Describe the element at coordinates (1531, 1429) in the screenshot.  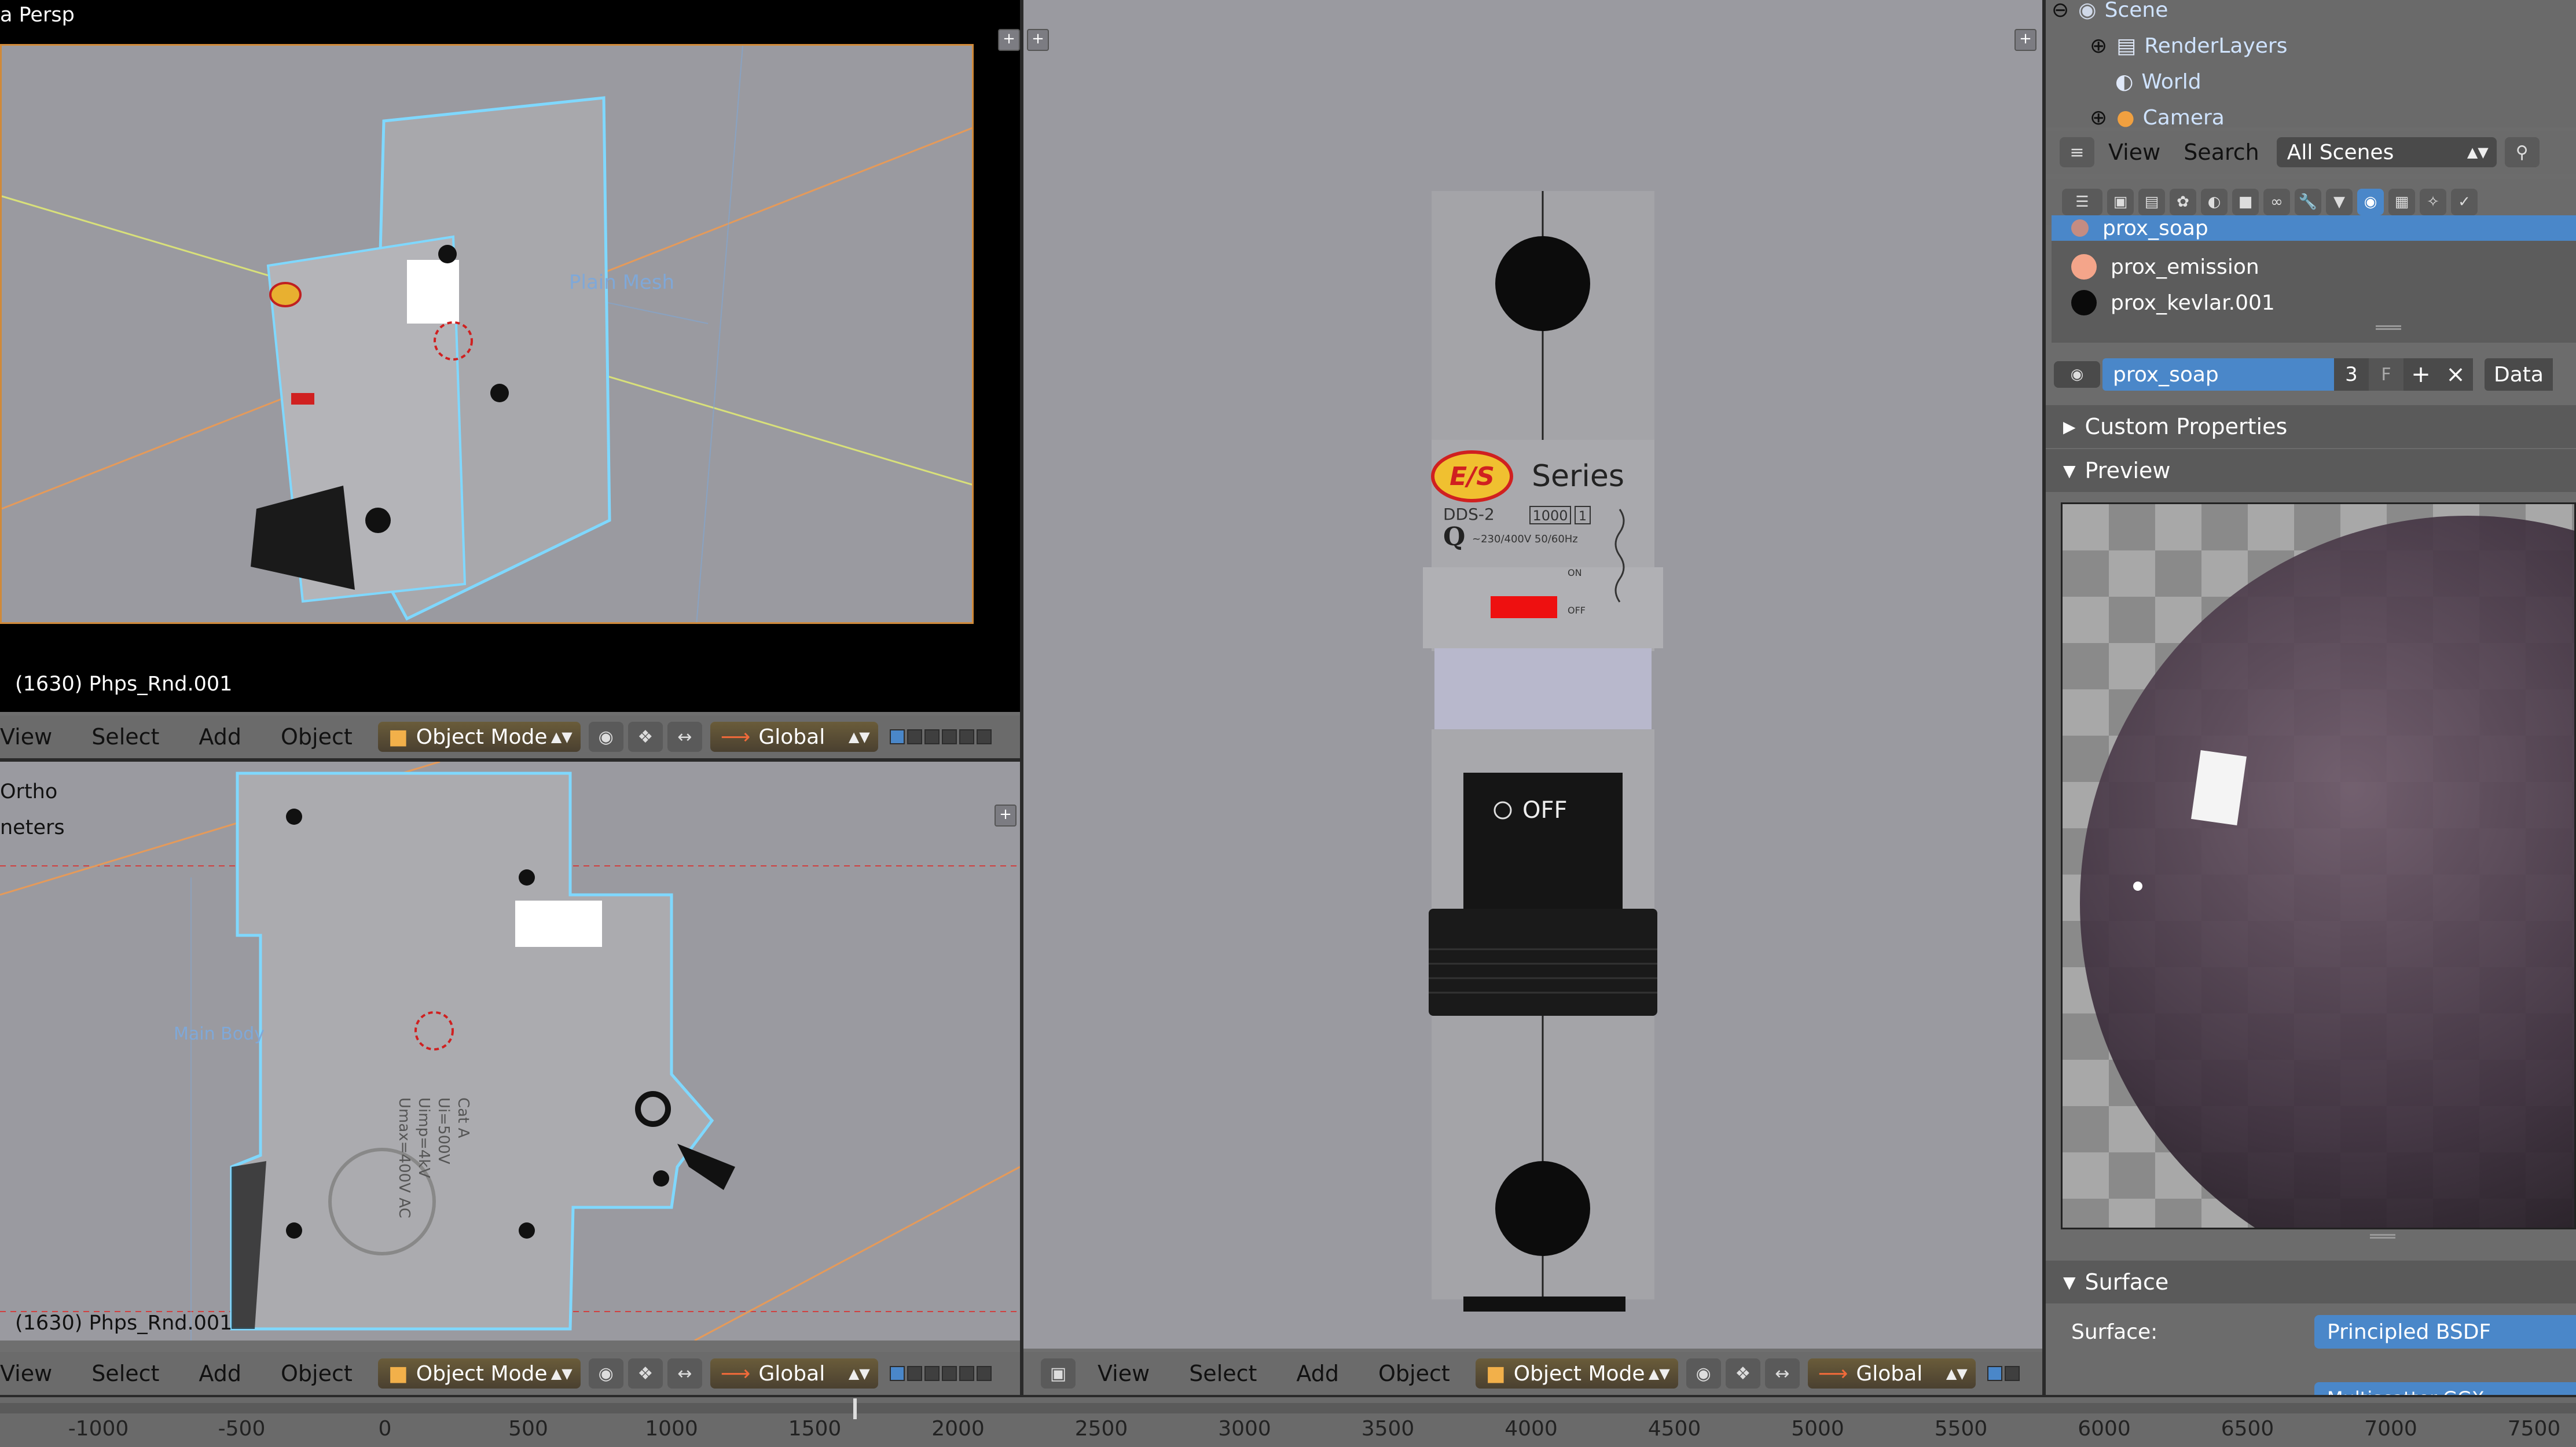
I see `timeline-tick: 4000` at that location.